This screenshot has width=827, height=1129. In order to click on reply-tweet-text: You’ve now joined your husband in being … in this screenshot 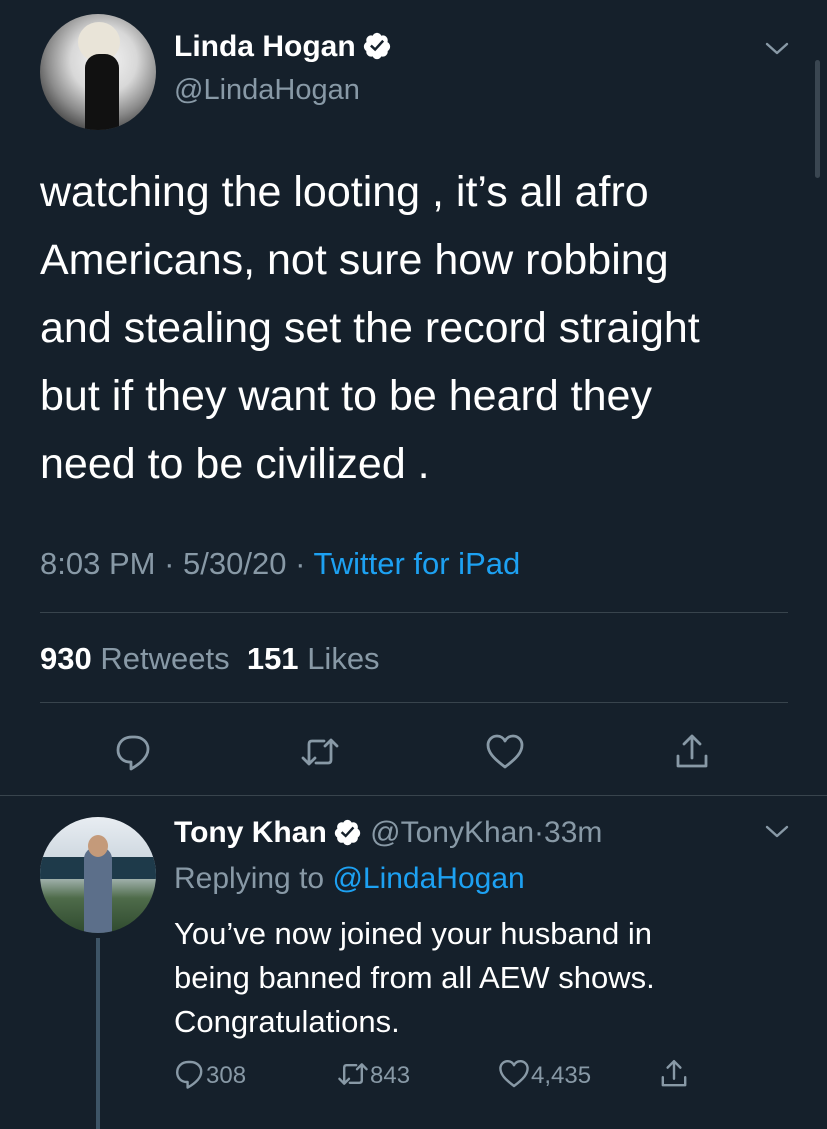, I will do `click(414, 977)`.